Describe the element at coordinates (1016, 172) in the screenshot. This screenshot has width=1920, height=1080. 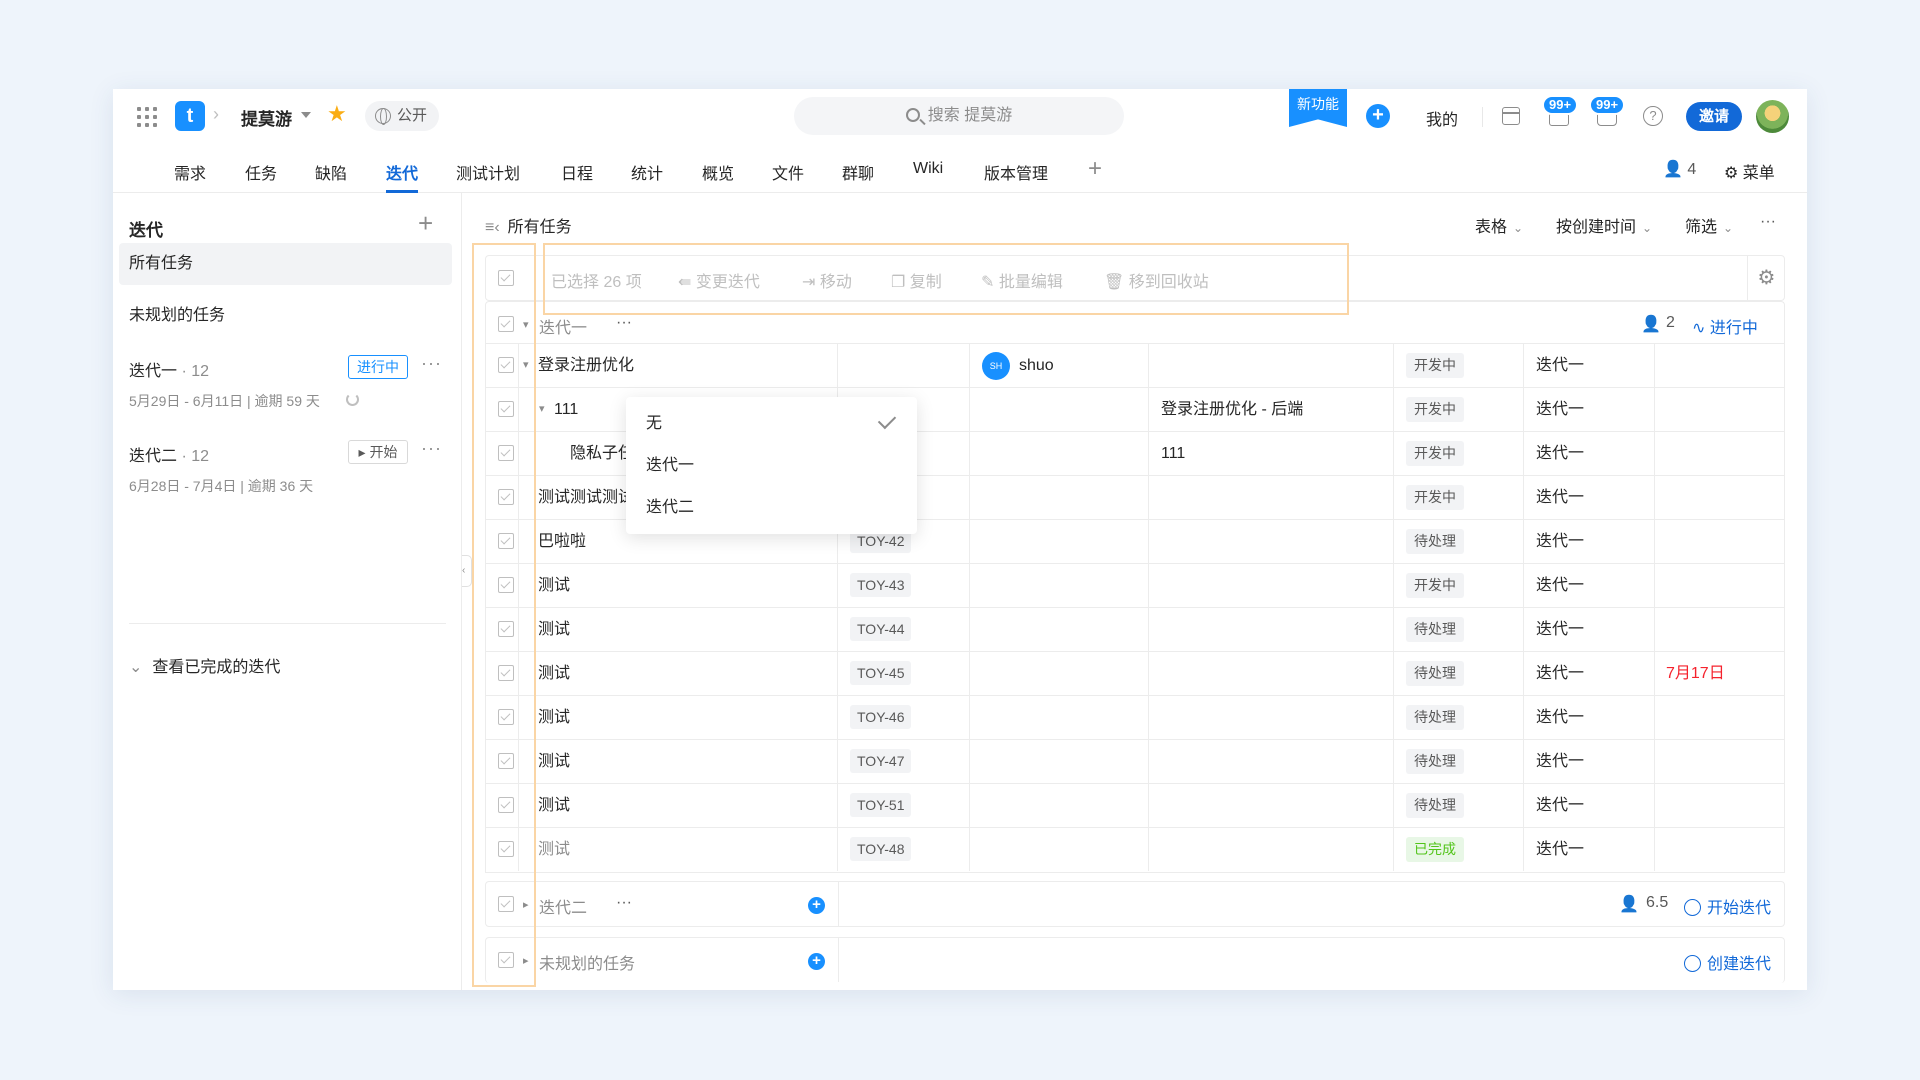
I see `tab-versions: 版本管理` at that location.